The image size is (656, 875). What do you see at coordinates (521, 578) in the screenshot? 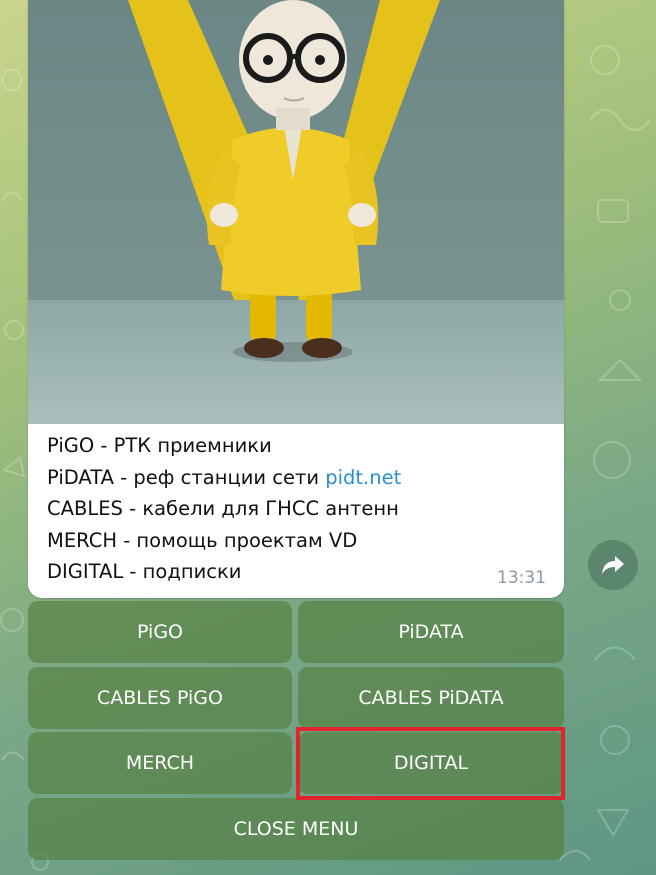
I see `message-time: 13:31` at bounding box center [521, 578].